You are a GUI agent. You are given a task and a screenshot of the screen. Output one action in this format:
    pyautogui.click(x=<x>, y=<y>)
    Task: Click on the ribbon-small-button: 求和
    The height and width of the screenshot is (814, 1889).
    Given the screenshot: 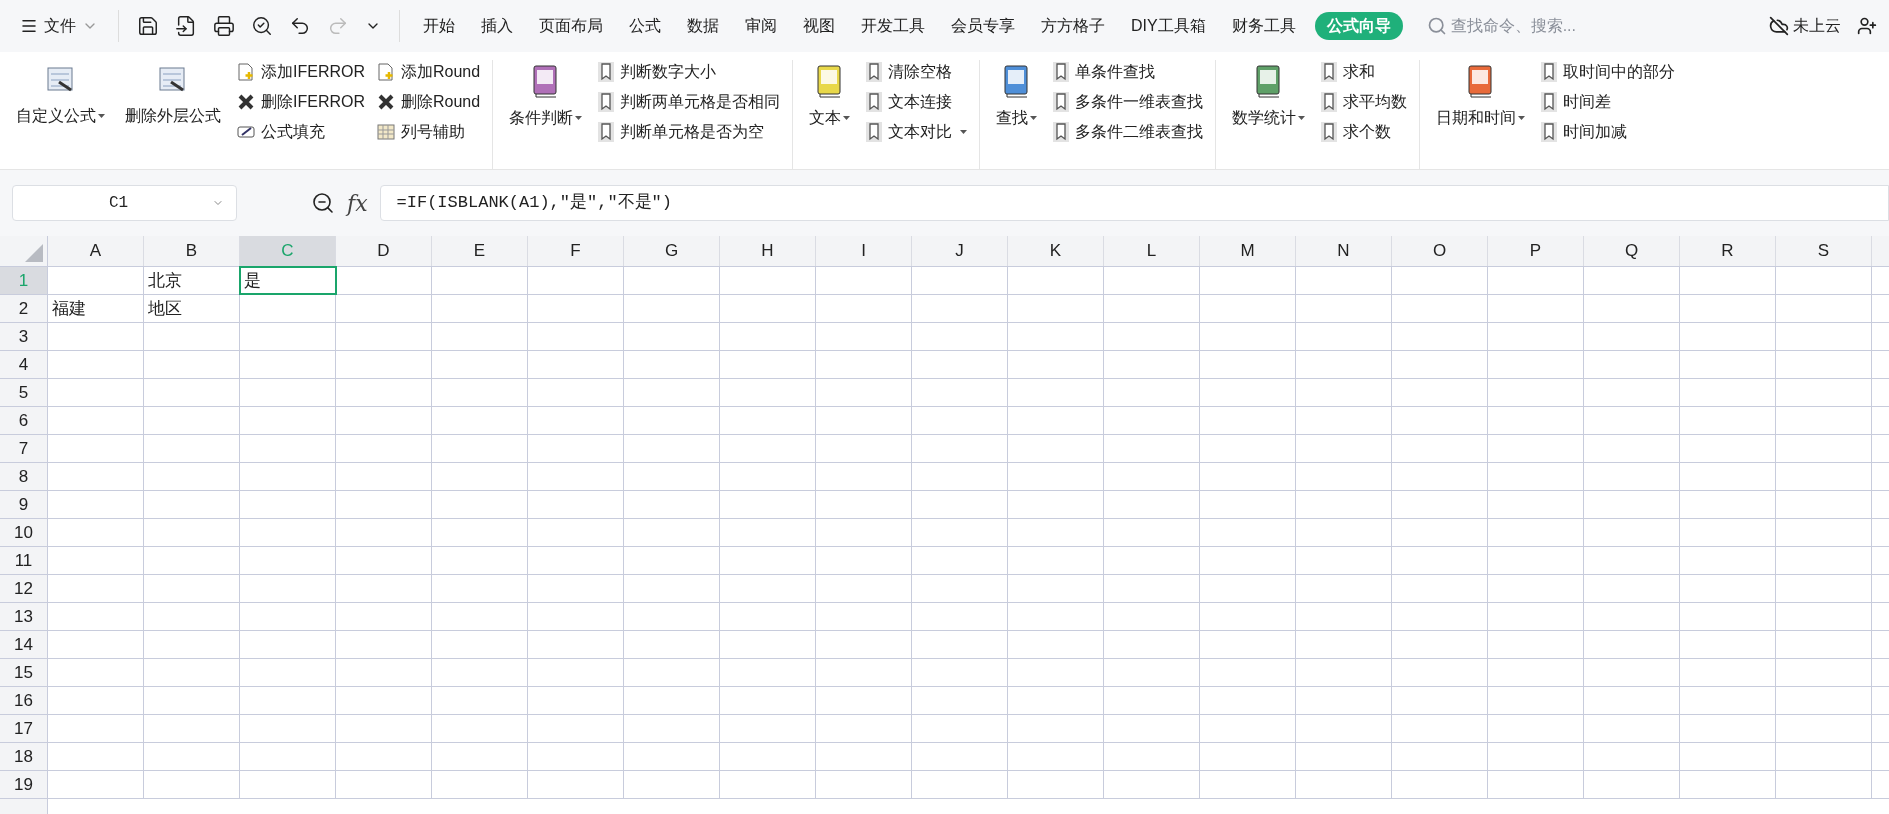 What is the action you would take?
    pyautogui.click(x=1364, y=72)
    